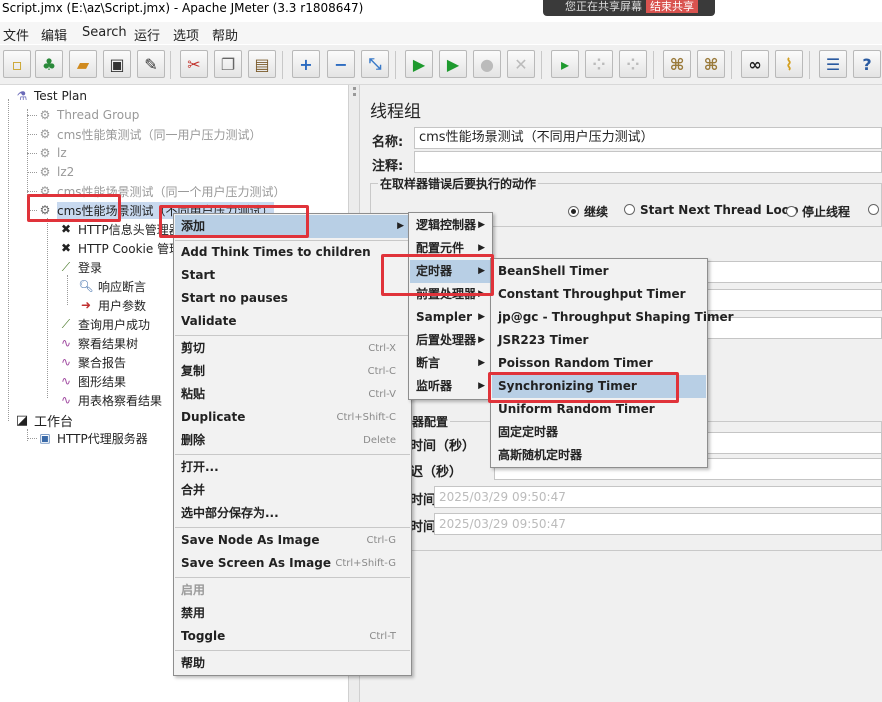 The height and width of the screenshot is (702, 882). What do you see at coordinates (22, 96) in the screenshot?
I see `flask-icon: ⚗` at bounding box center [22, 96].